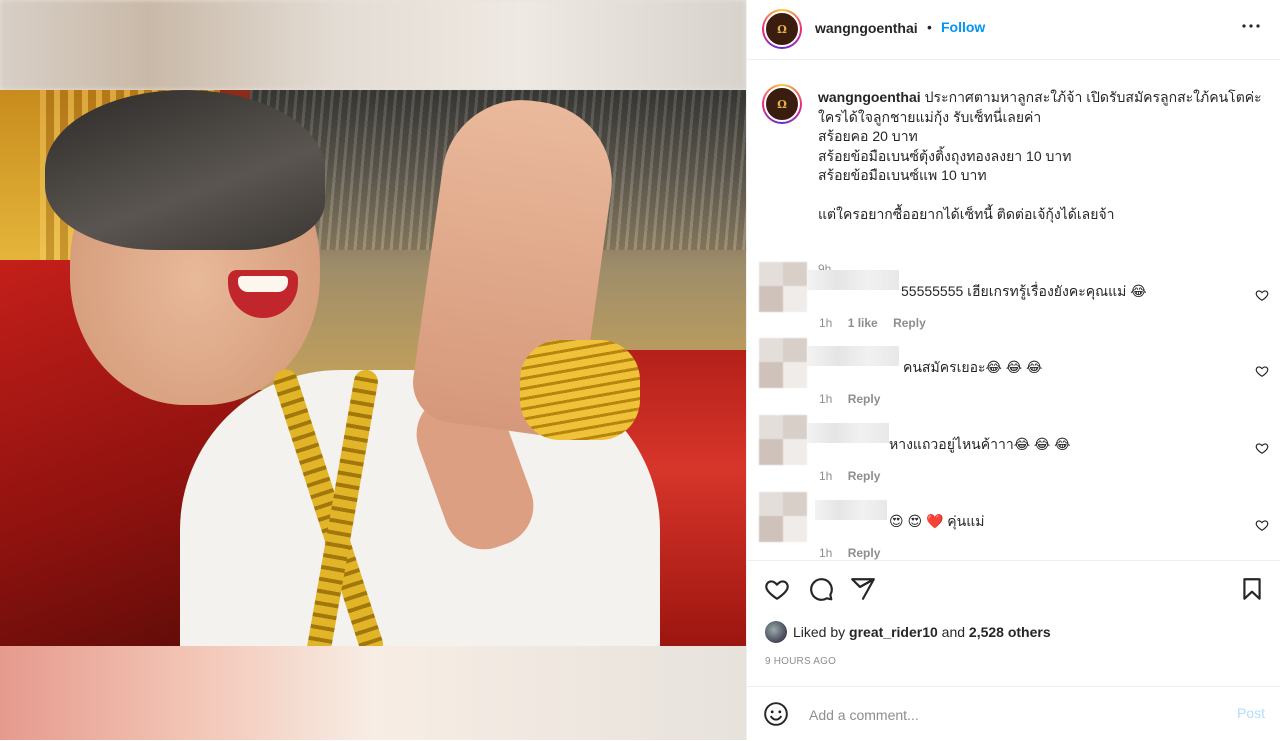 This screenshot has height=741, width=1280. I want to click on comment-meta: 1h 1 like Reply, so click(878, 323).